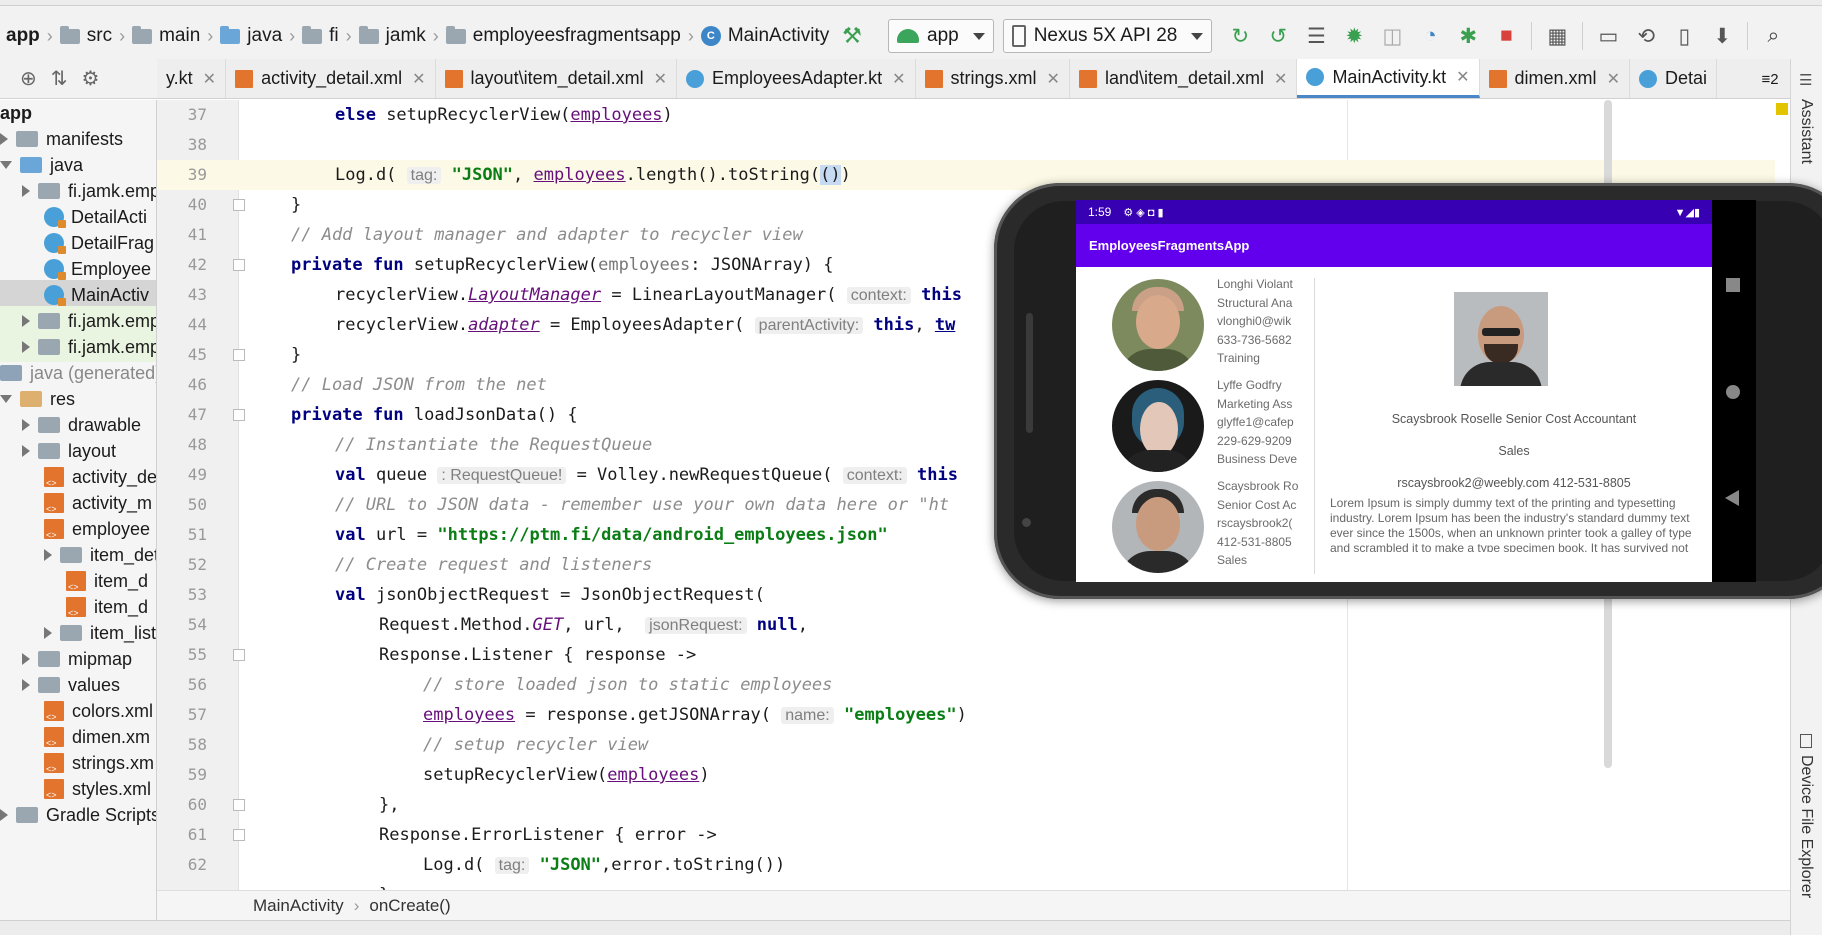 The image size is (1822, 935). Describe the element at coordinates (1733, 285) in the screenshot. I see `recents-icon` at that location.